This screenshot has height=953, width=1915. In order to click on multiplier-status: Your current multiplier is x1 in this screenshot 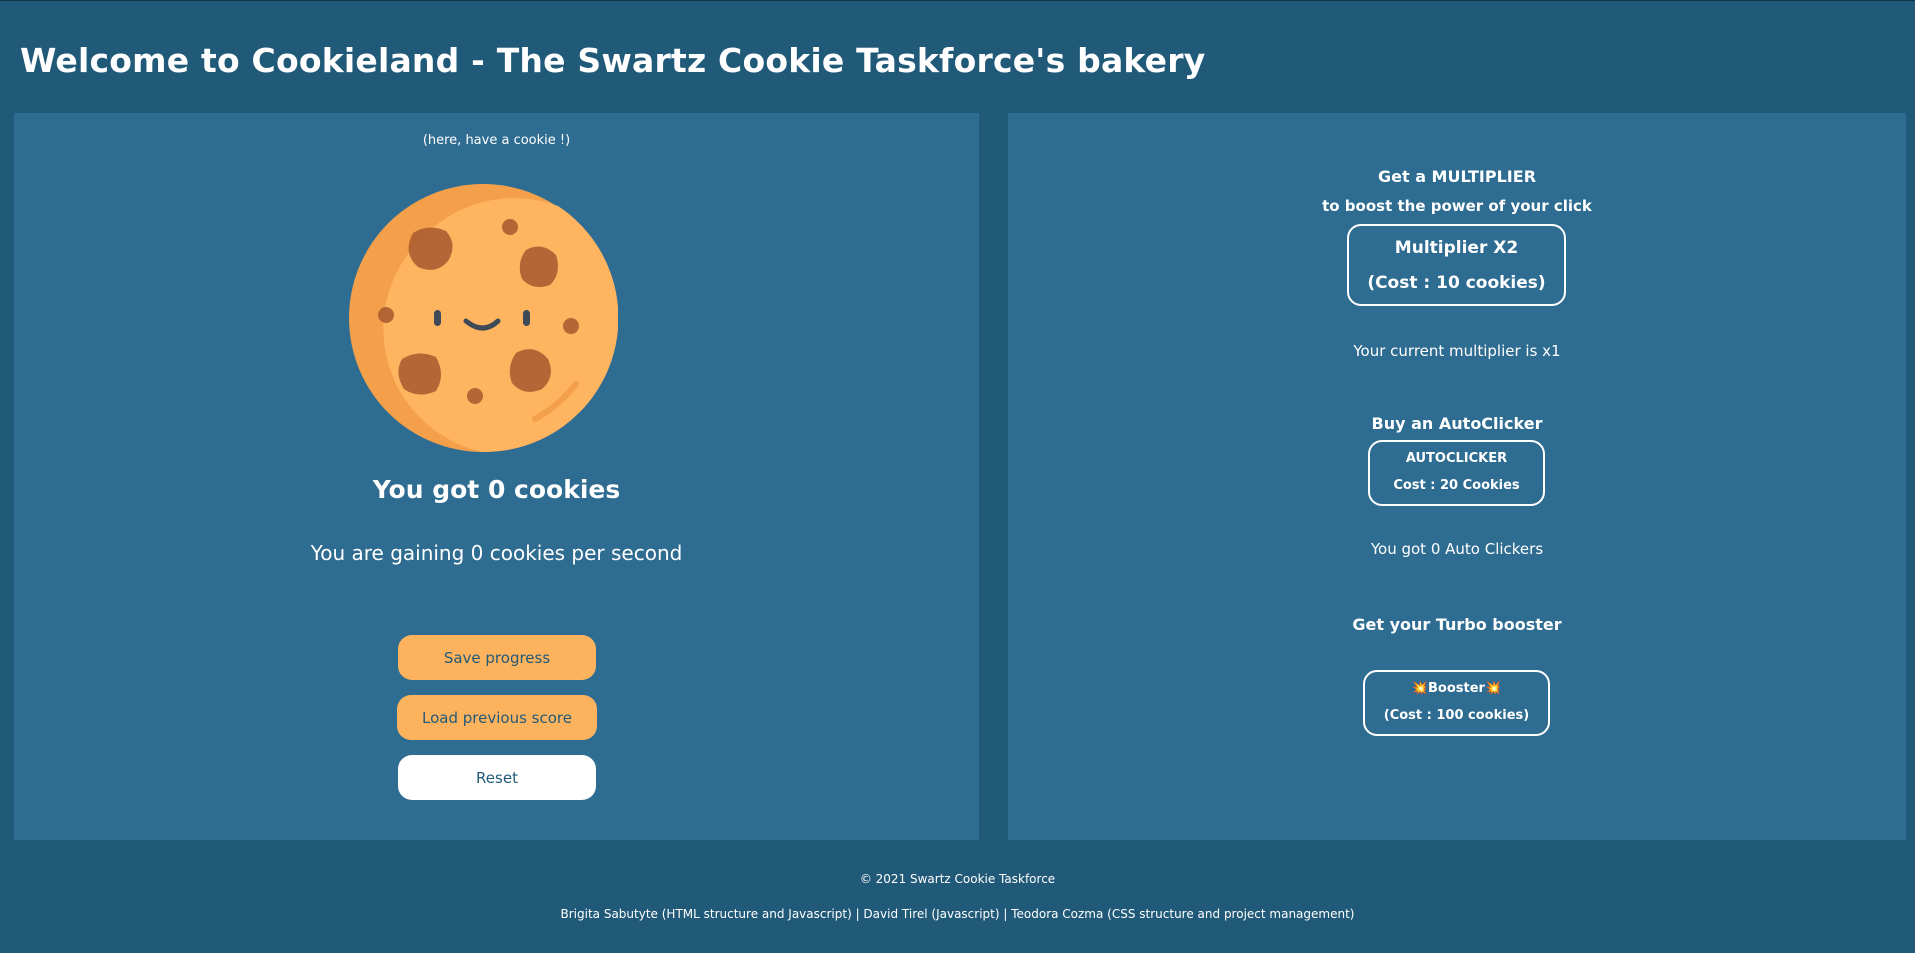, I will do `click(1457, 351)`.